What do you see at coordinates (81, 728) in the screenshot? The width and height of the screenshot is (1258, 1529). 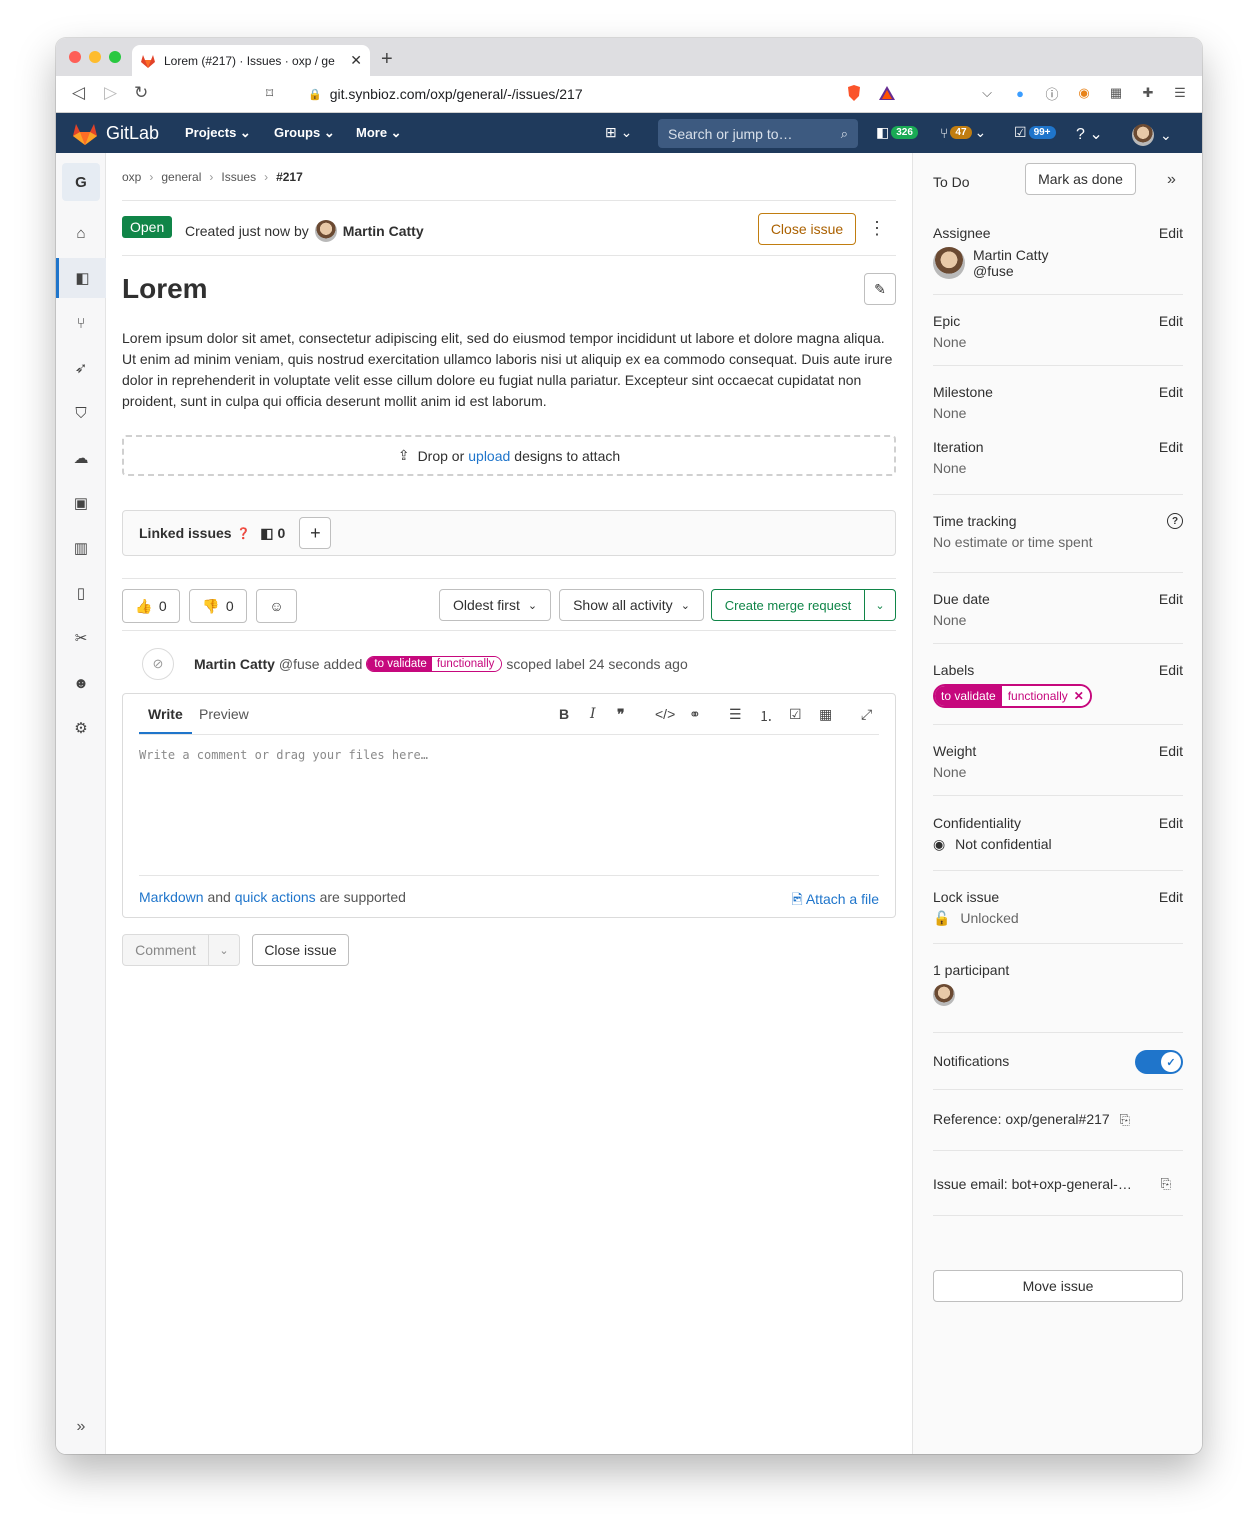 I see `settings-icon: ⚙` at bounding box center [81, 728].